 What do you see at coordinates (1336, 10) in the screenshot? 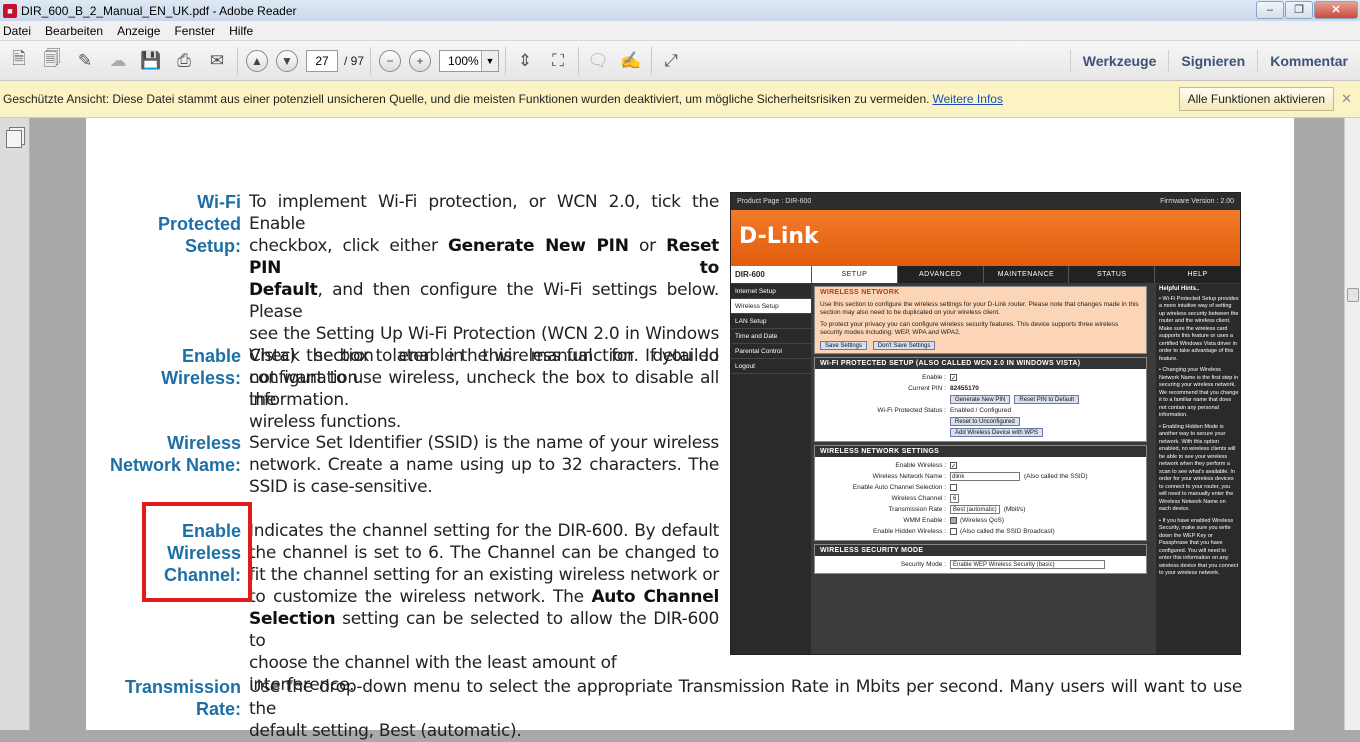
I see `close-button: ✕` at bounding box center [1336, 10].